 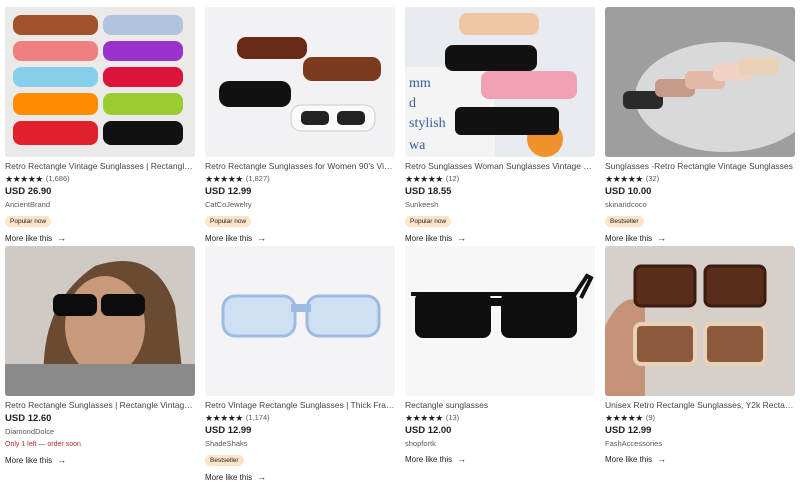 I want to click on svg-text: wa, so click(x=417, y=145).